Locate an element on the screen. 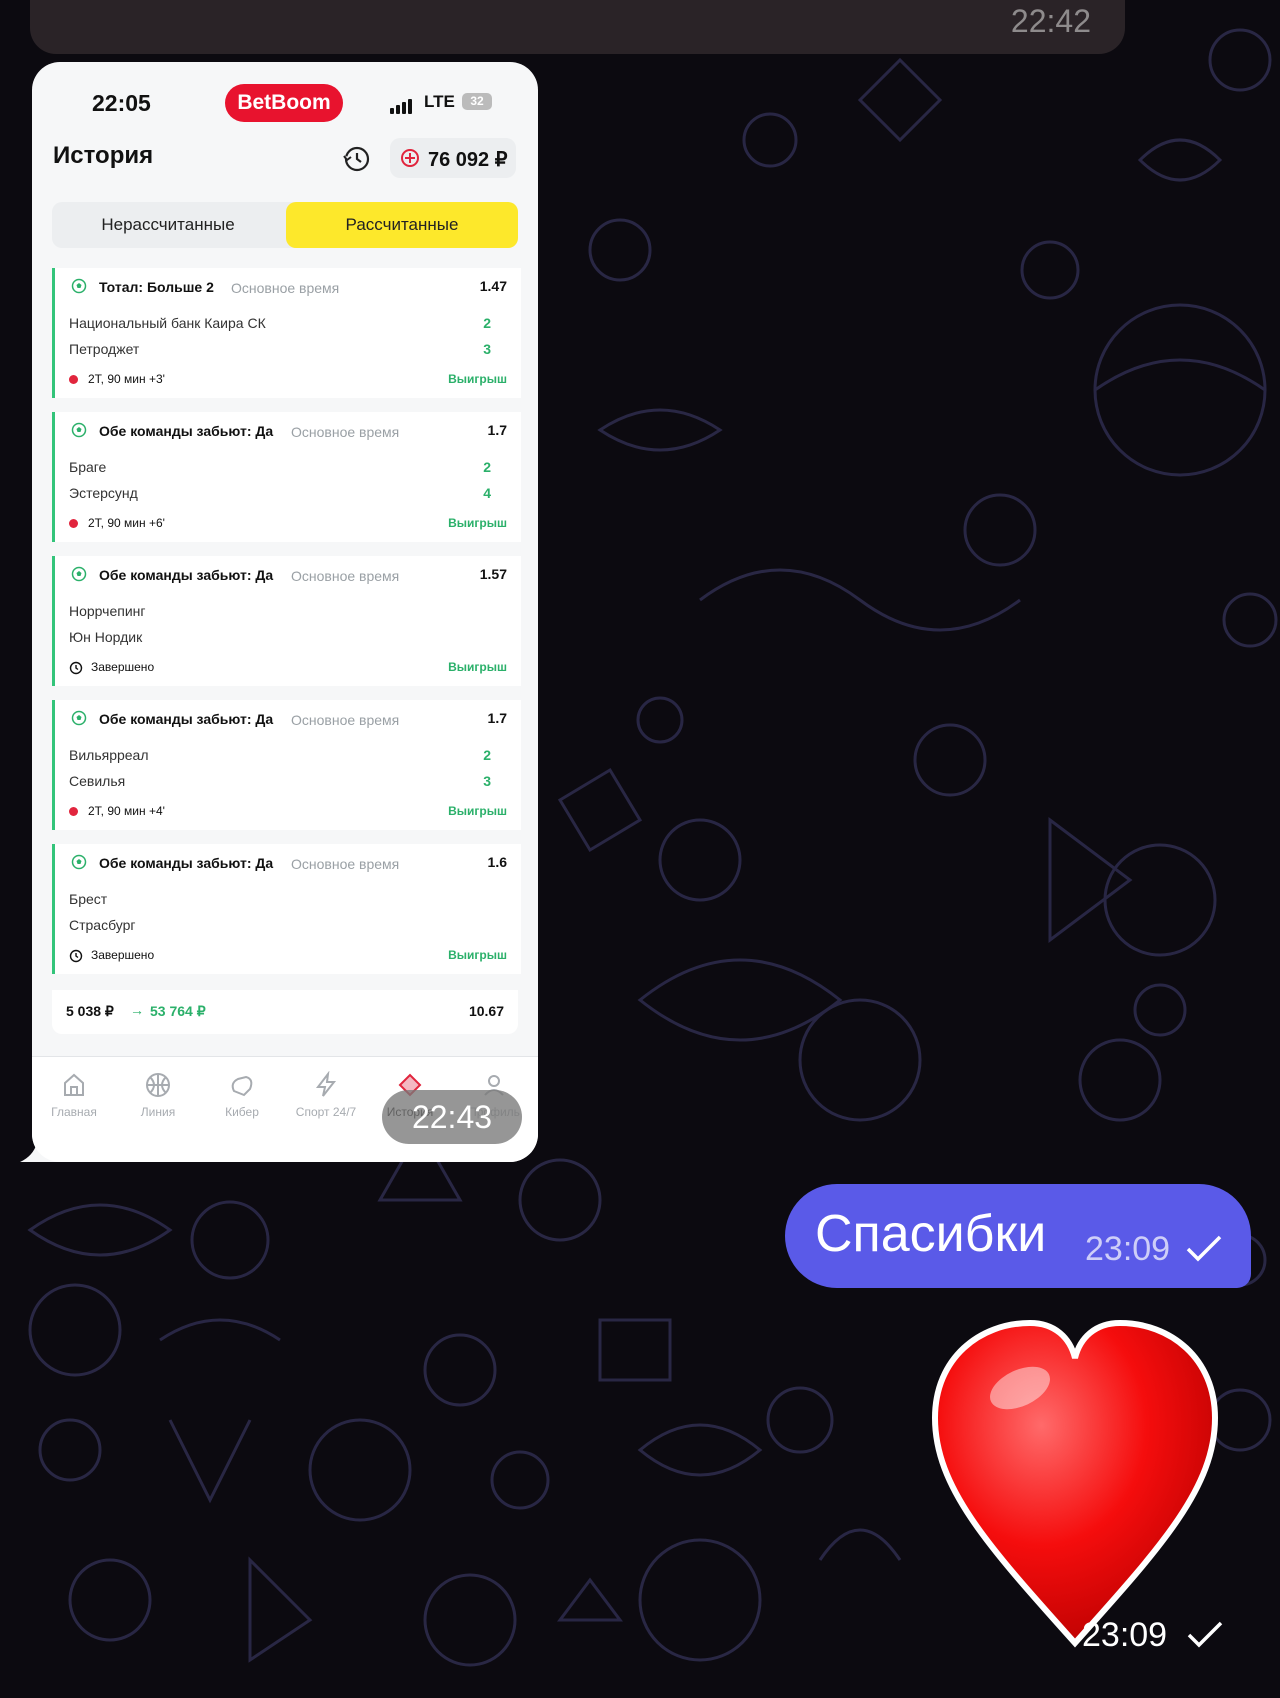 The height and width of the screenshot is (1698, 1280). history-icon is located at coordinates (356, 159).